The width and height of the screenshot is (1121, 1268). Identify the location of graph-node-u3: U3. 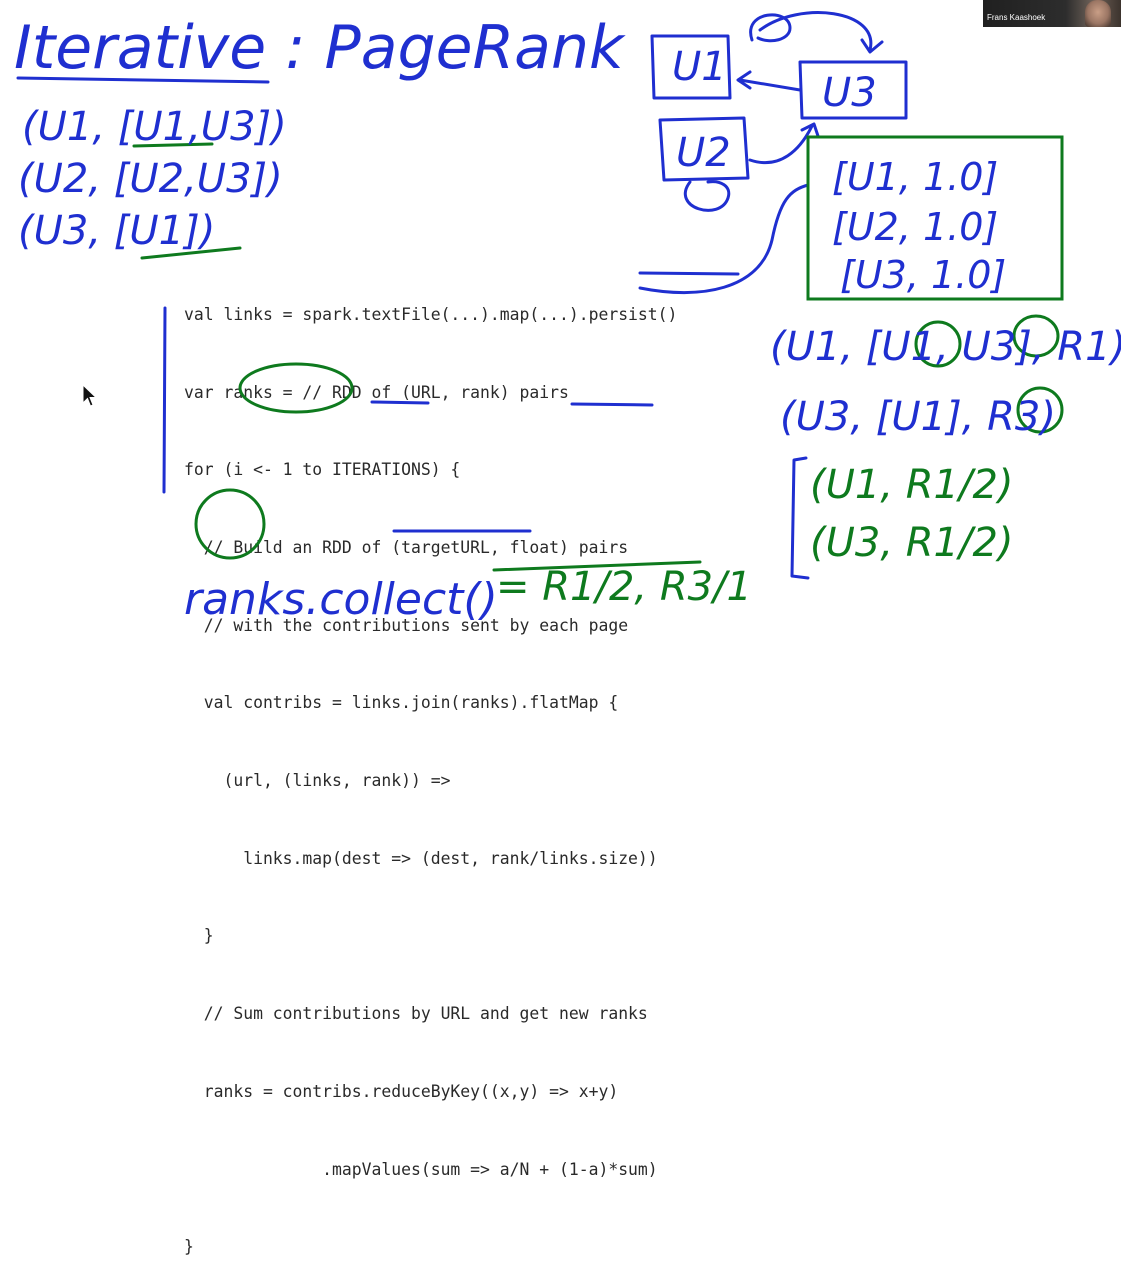
(849, 93).